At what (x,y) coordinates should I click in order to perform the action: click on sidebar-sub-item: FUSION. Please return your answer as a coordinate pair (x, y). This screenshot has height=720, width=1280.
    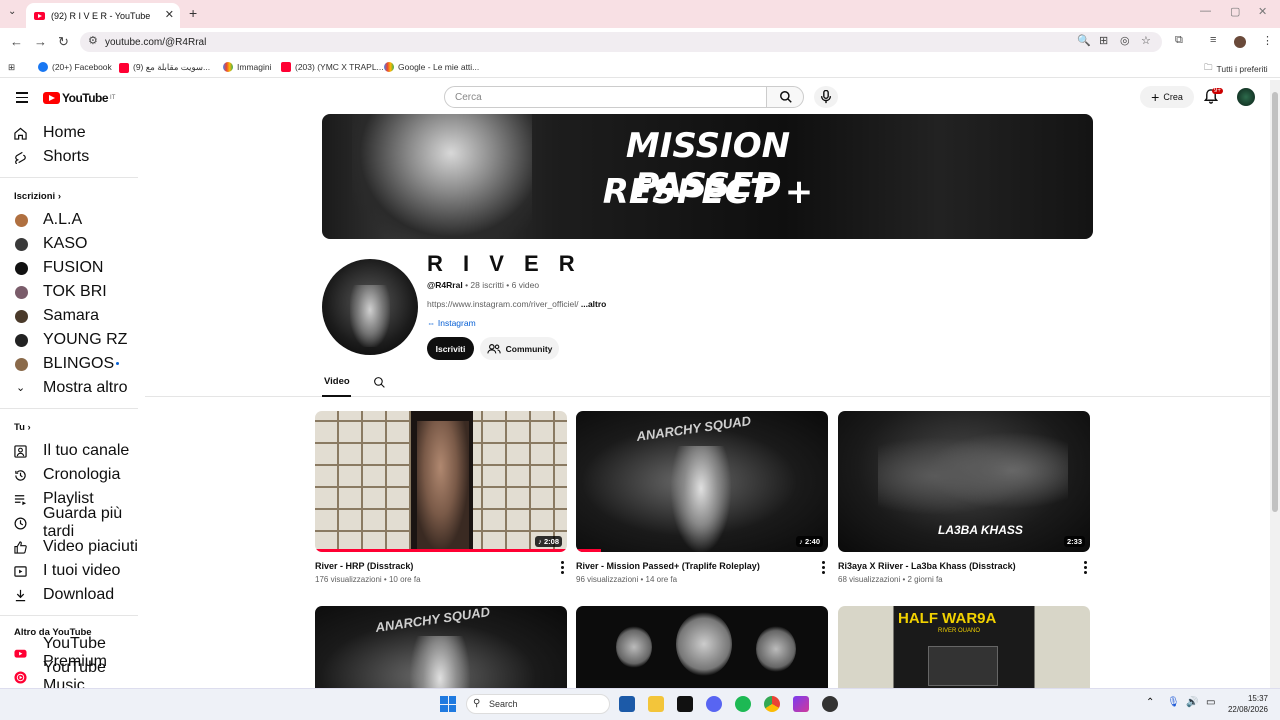
    Looking at the image, I should click on (69, 268).